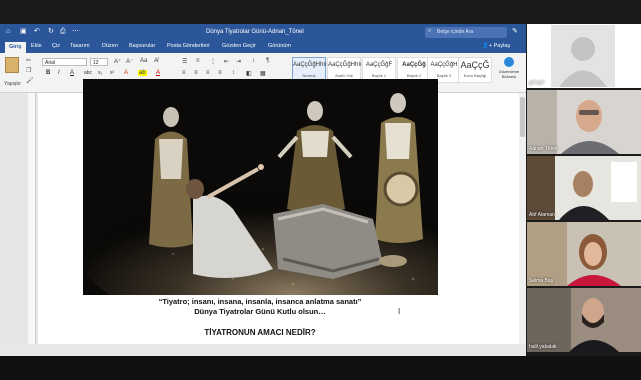 Image resolution: width=641 pixels, height=380 pixels. I want to click on style-name: Aralık Yok, so click(344, 75).